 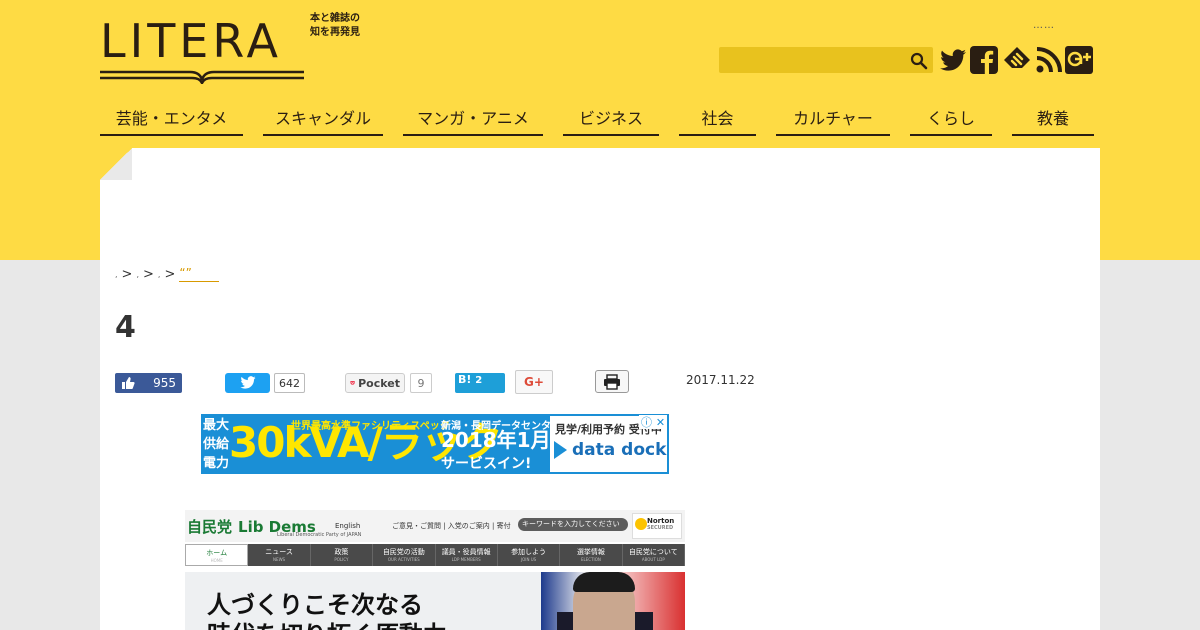 I want to click on logo-wordmark: LITERA, so click(x=191, y=41).